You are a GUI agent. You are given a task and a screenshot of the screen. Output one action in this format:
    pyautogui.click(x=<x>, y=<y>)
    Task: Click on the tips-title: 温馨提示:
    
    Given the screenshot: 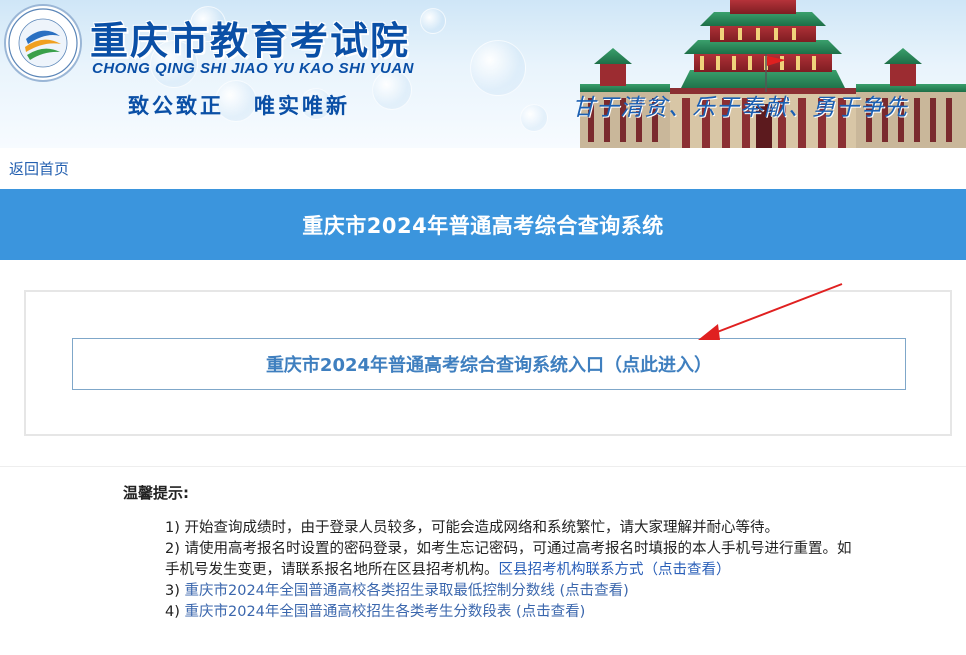 What is the action you would take?
    pyautogui.click(x=156, y=493)
    